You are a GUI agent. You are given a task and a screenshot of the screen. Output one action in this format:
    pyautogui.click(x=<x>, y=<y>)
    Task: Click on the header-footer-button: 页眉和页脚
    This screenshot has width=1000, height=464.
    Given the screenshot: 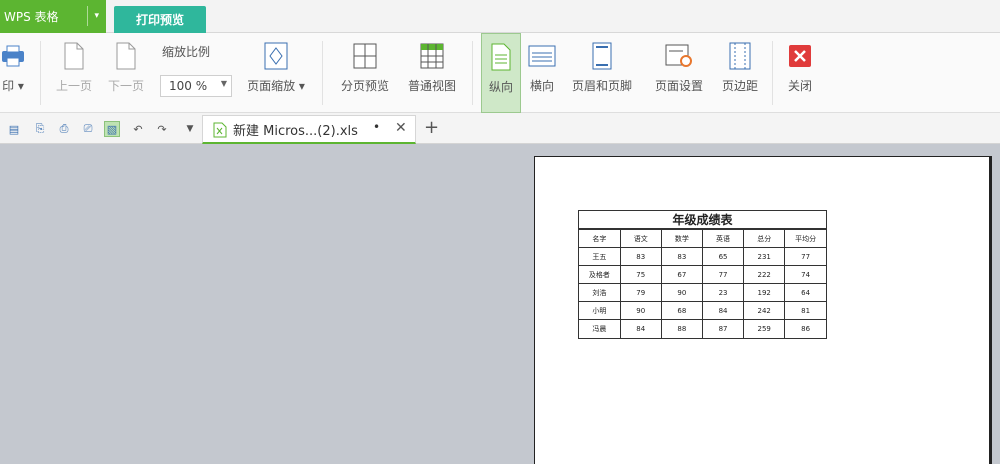 What is the action you would take?
    pyautogui.click(x=602, y=73)
    